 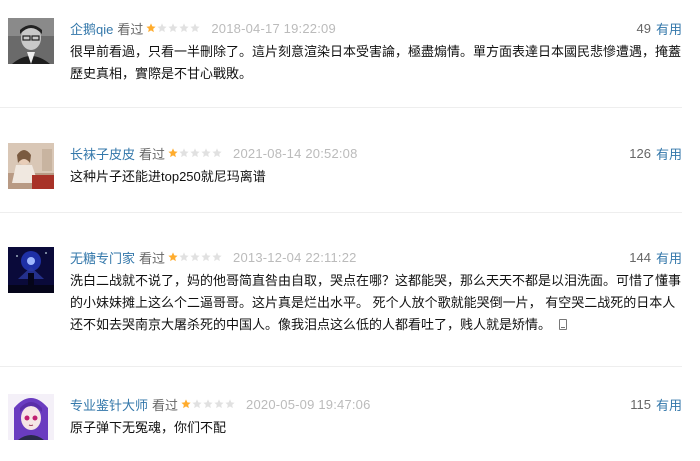 I want to click on review-time: 2018-04-17 19:22:09, so click(x=273, y=28).